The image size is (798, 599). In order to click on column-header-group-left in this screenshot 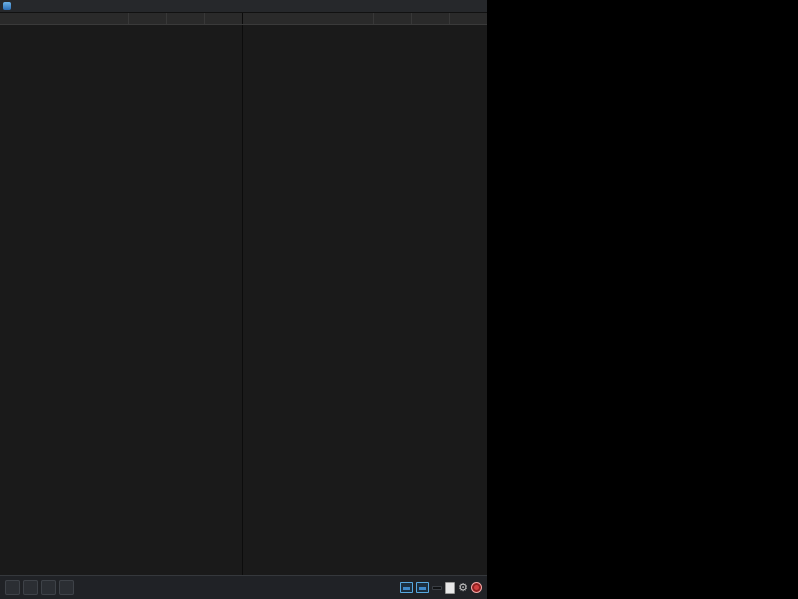, I will do `click(121, 18)`.